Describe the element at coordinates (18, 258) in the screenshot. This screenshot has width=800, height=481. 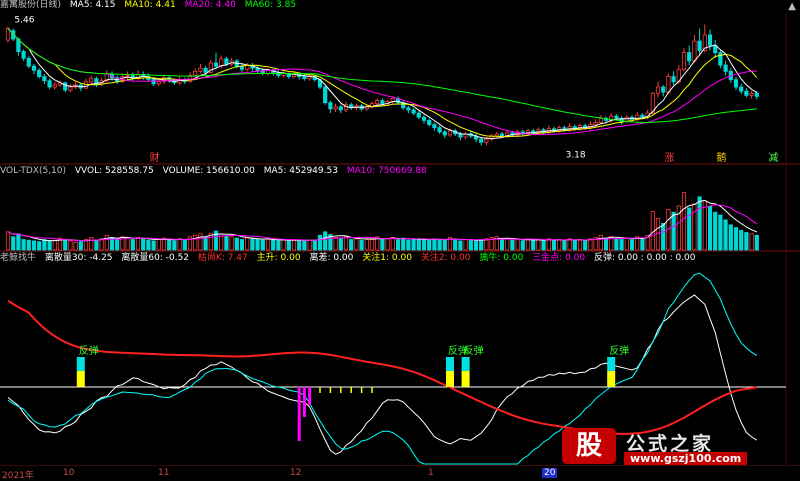
I see `indicator-name: 老鲸找牛` at that location.